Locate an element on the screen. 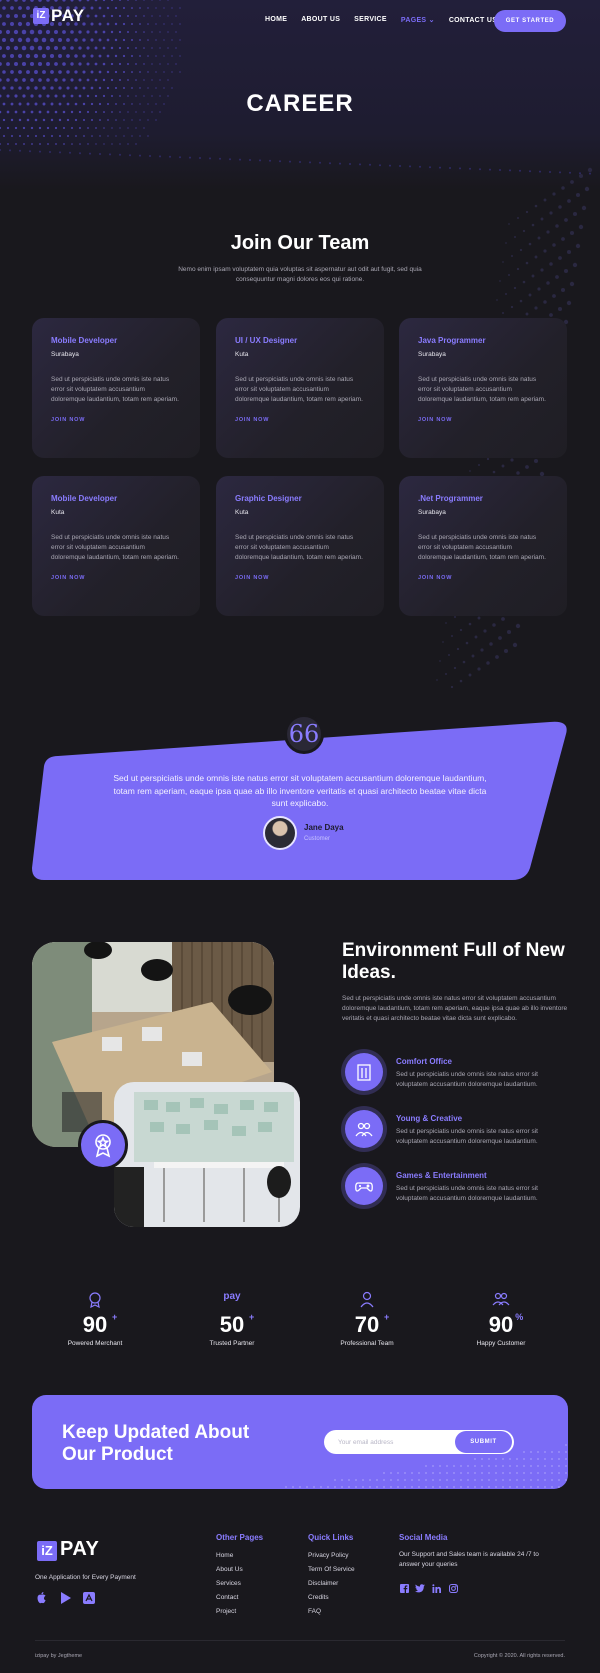  logo-text: PAY is located at coordinates (68, 16).